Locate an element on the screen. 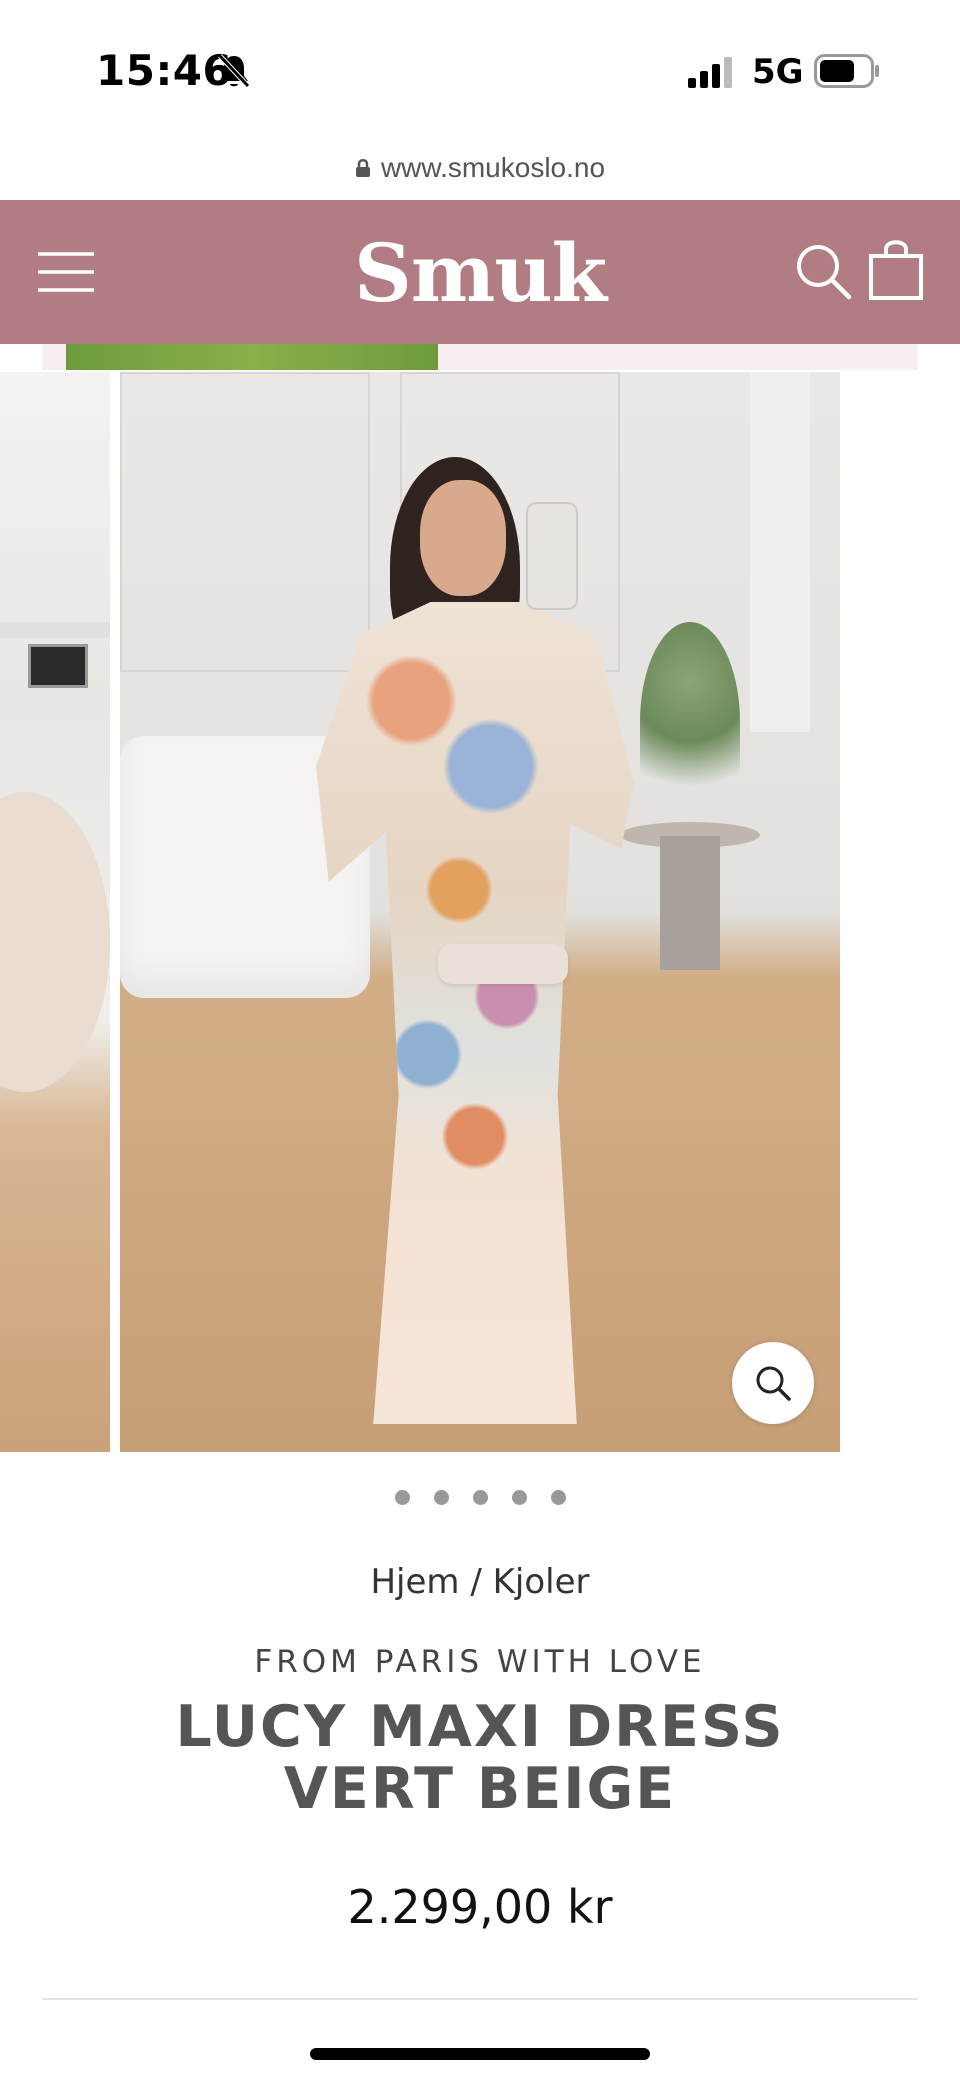  pillar is located at coordinates (780, 552).